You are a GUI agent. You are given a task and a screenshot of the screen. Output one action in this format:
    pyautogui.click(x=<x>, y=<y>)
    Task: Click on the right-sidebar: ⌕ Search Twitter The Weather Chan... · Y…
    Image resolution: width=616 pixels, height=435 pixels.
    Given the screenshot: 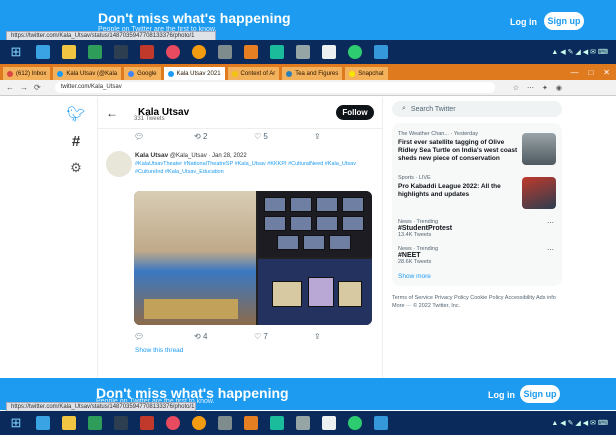 What is the action you would take?
    pyautogui.click(x=477, y=205)
    